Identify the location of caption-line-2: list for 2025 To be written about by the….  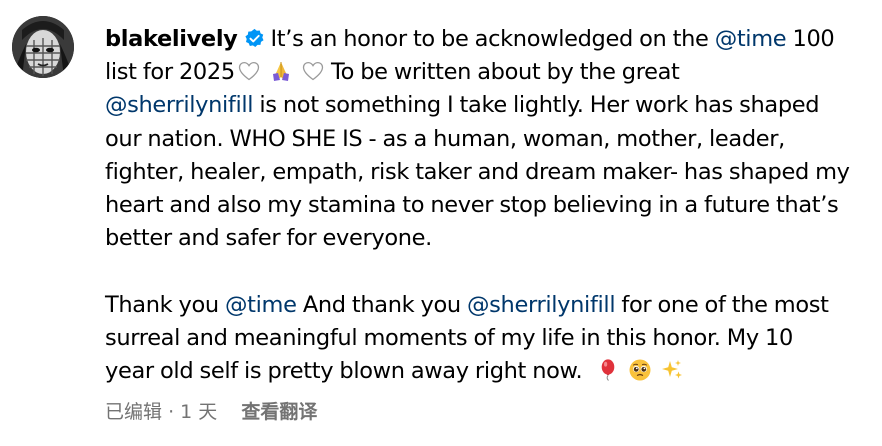
(490, 72).